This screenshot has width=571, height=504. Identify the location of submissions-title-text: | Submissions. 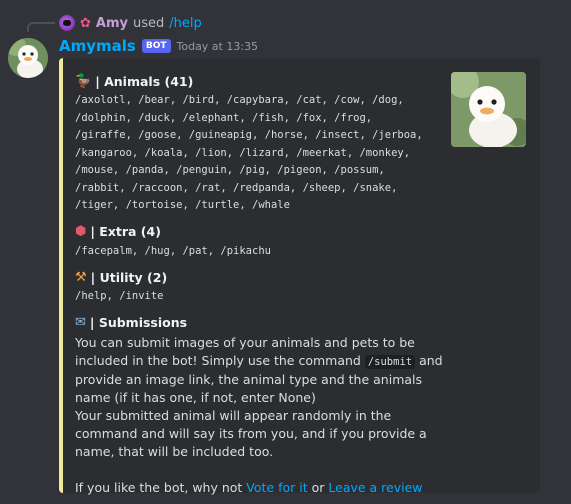
(138, 322).